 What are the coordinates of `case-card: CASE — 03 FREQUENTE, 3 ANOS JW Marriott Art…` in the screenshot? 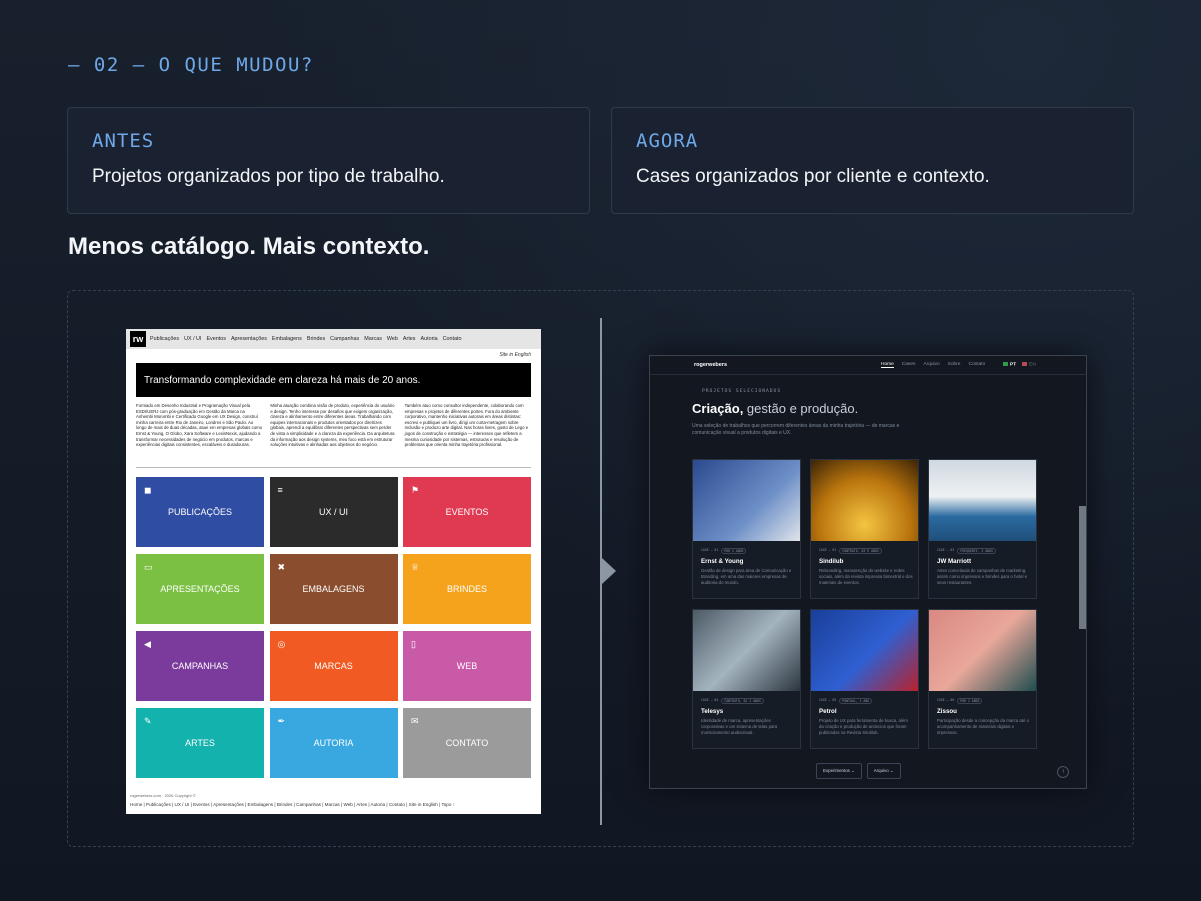 It's located at (982, 529).